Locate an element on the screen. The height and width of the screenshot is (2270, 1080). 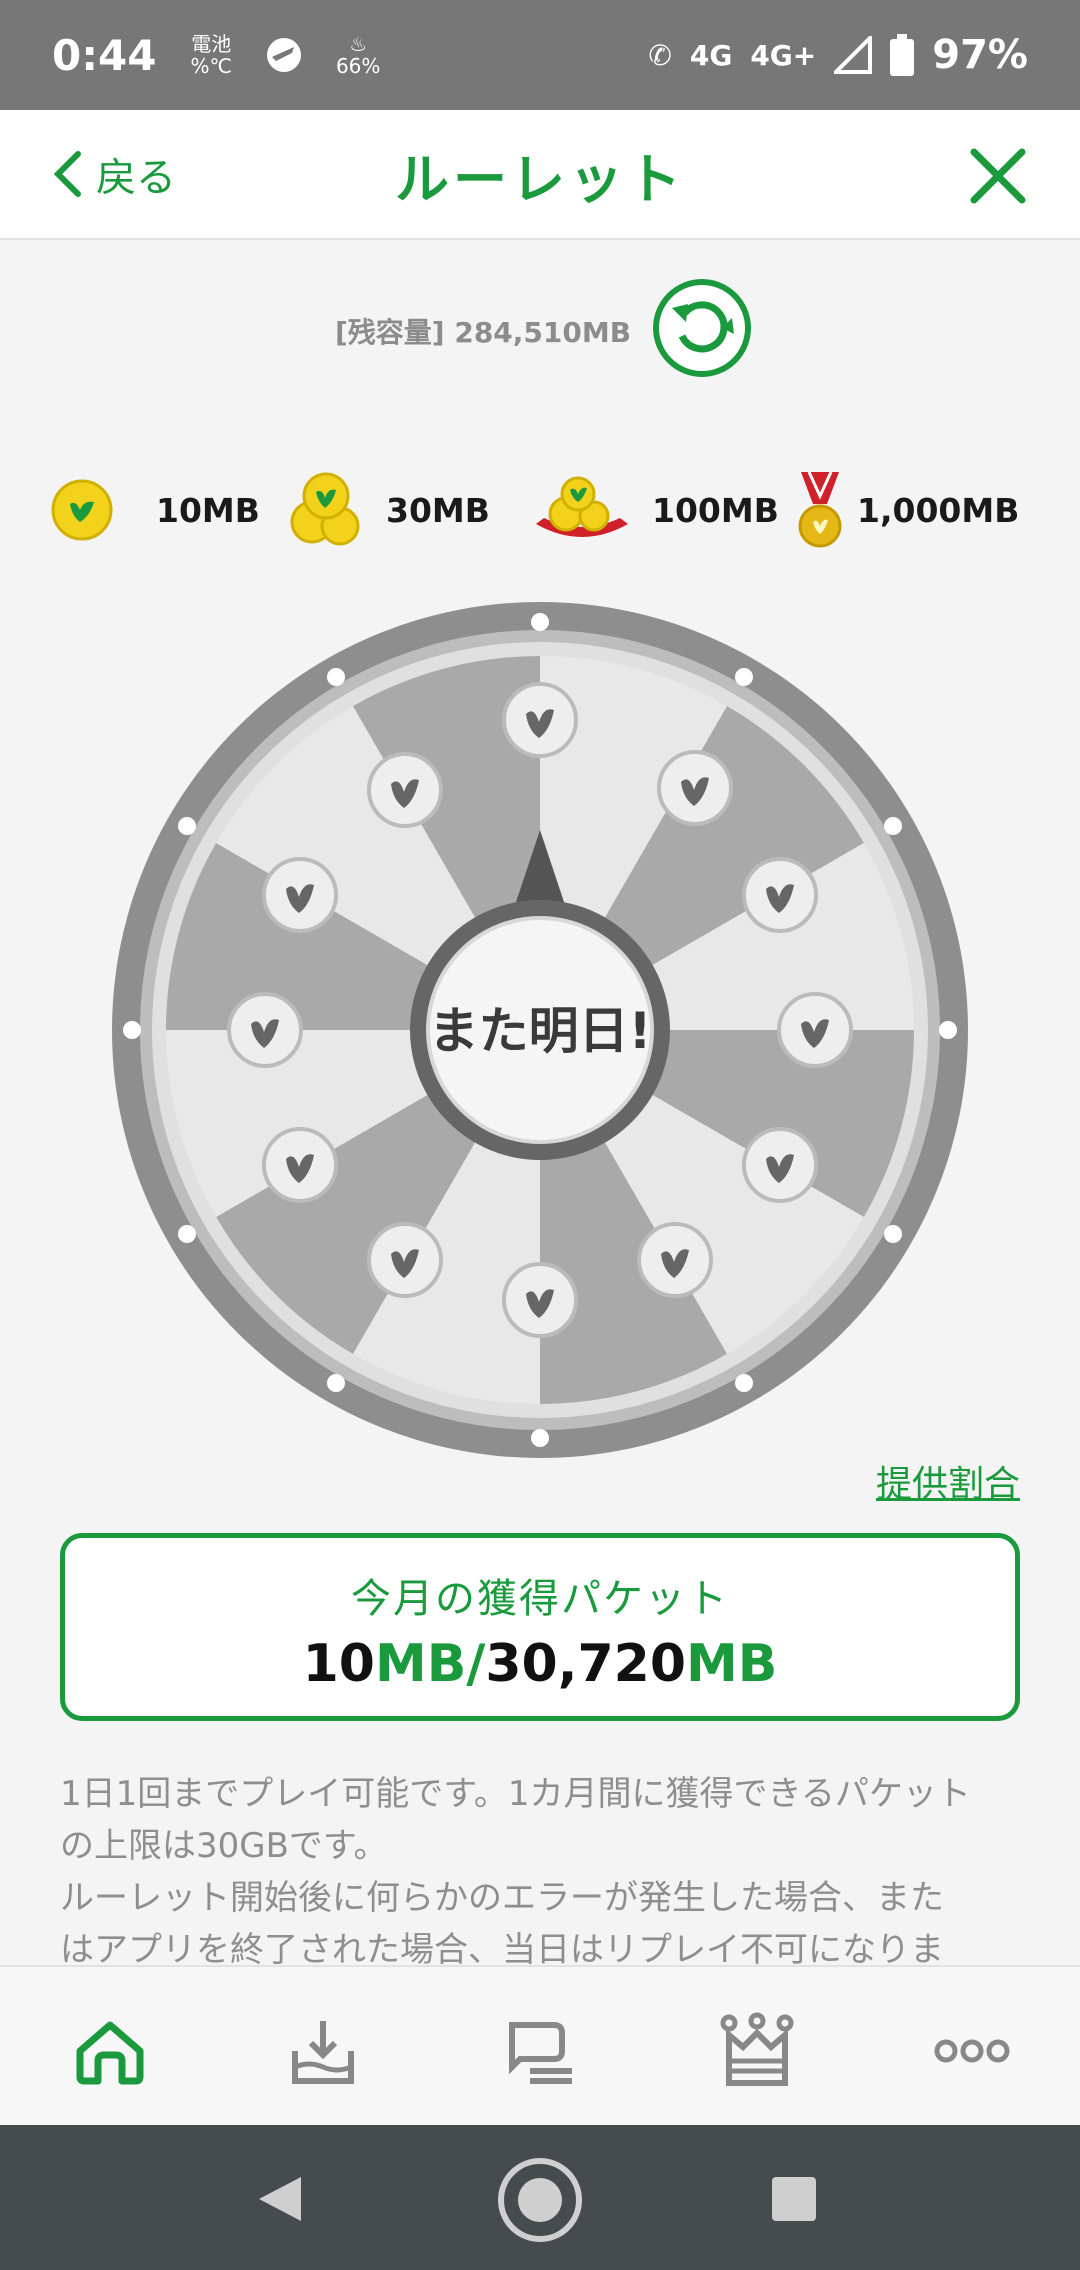
recents-nav-icon is located at coordinates (794, 2199).